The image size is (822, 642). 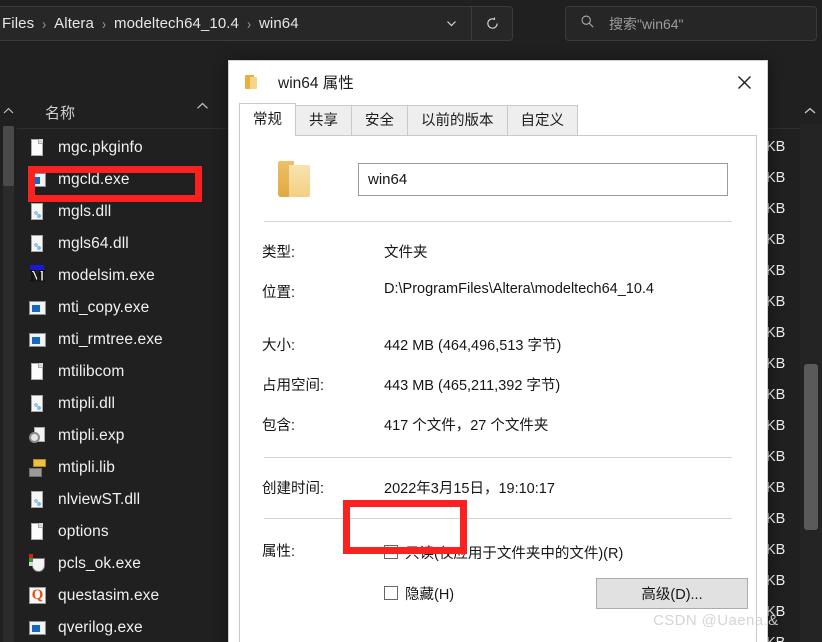 What do you see at coordinates (122, 627) in the screenshot?
I see `file-list-item: qverilog.exe` at bounding box center [122, 627].